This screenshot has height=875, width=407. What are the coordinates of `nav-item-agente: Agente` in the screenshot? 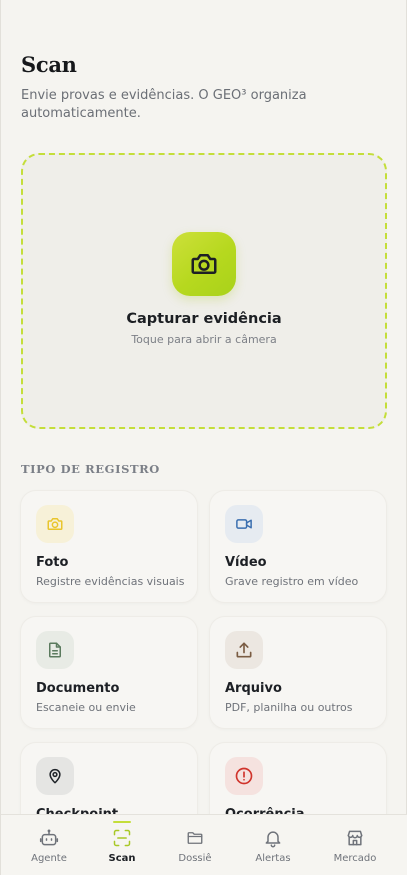 It's located at (49, 845).